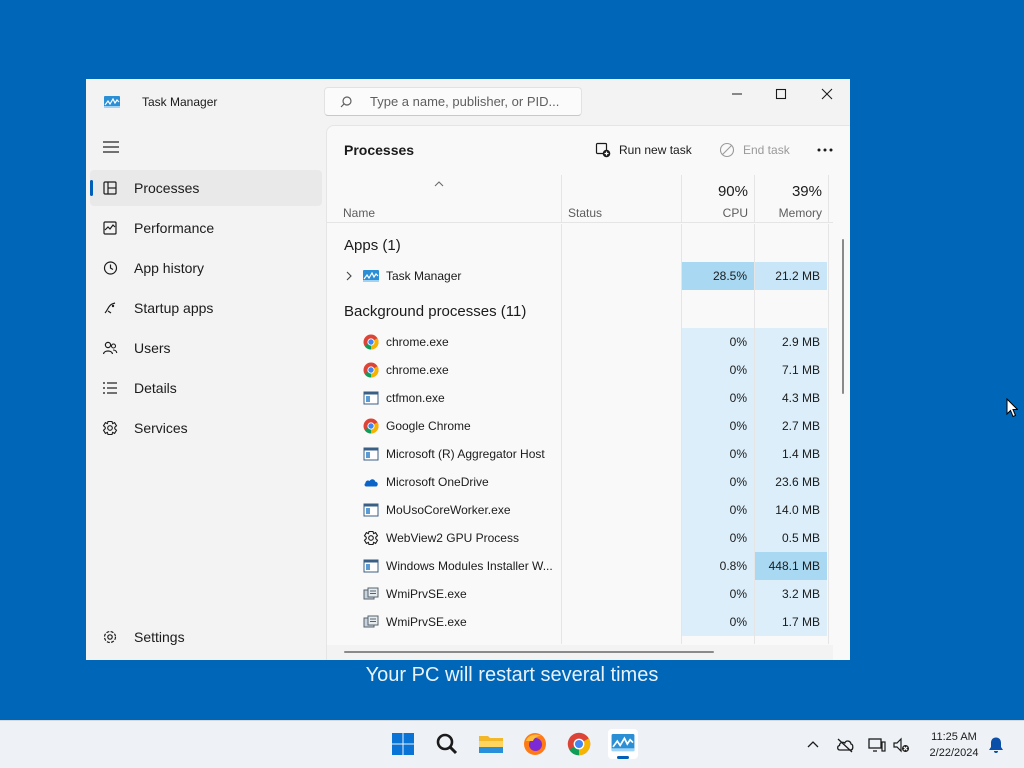 The width and height of the screenshot is (1024, 768). I want to click on start-button, so click(403, 744).